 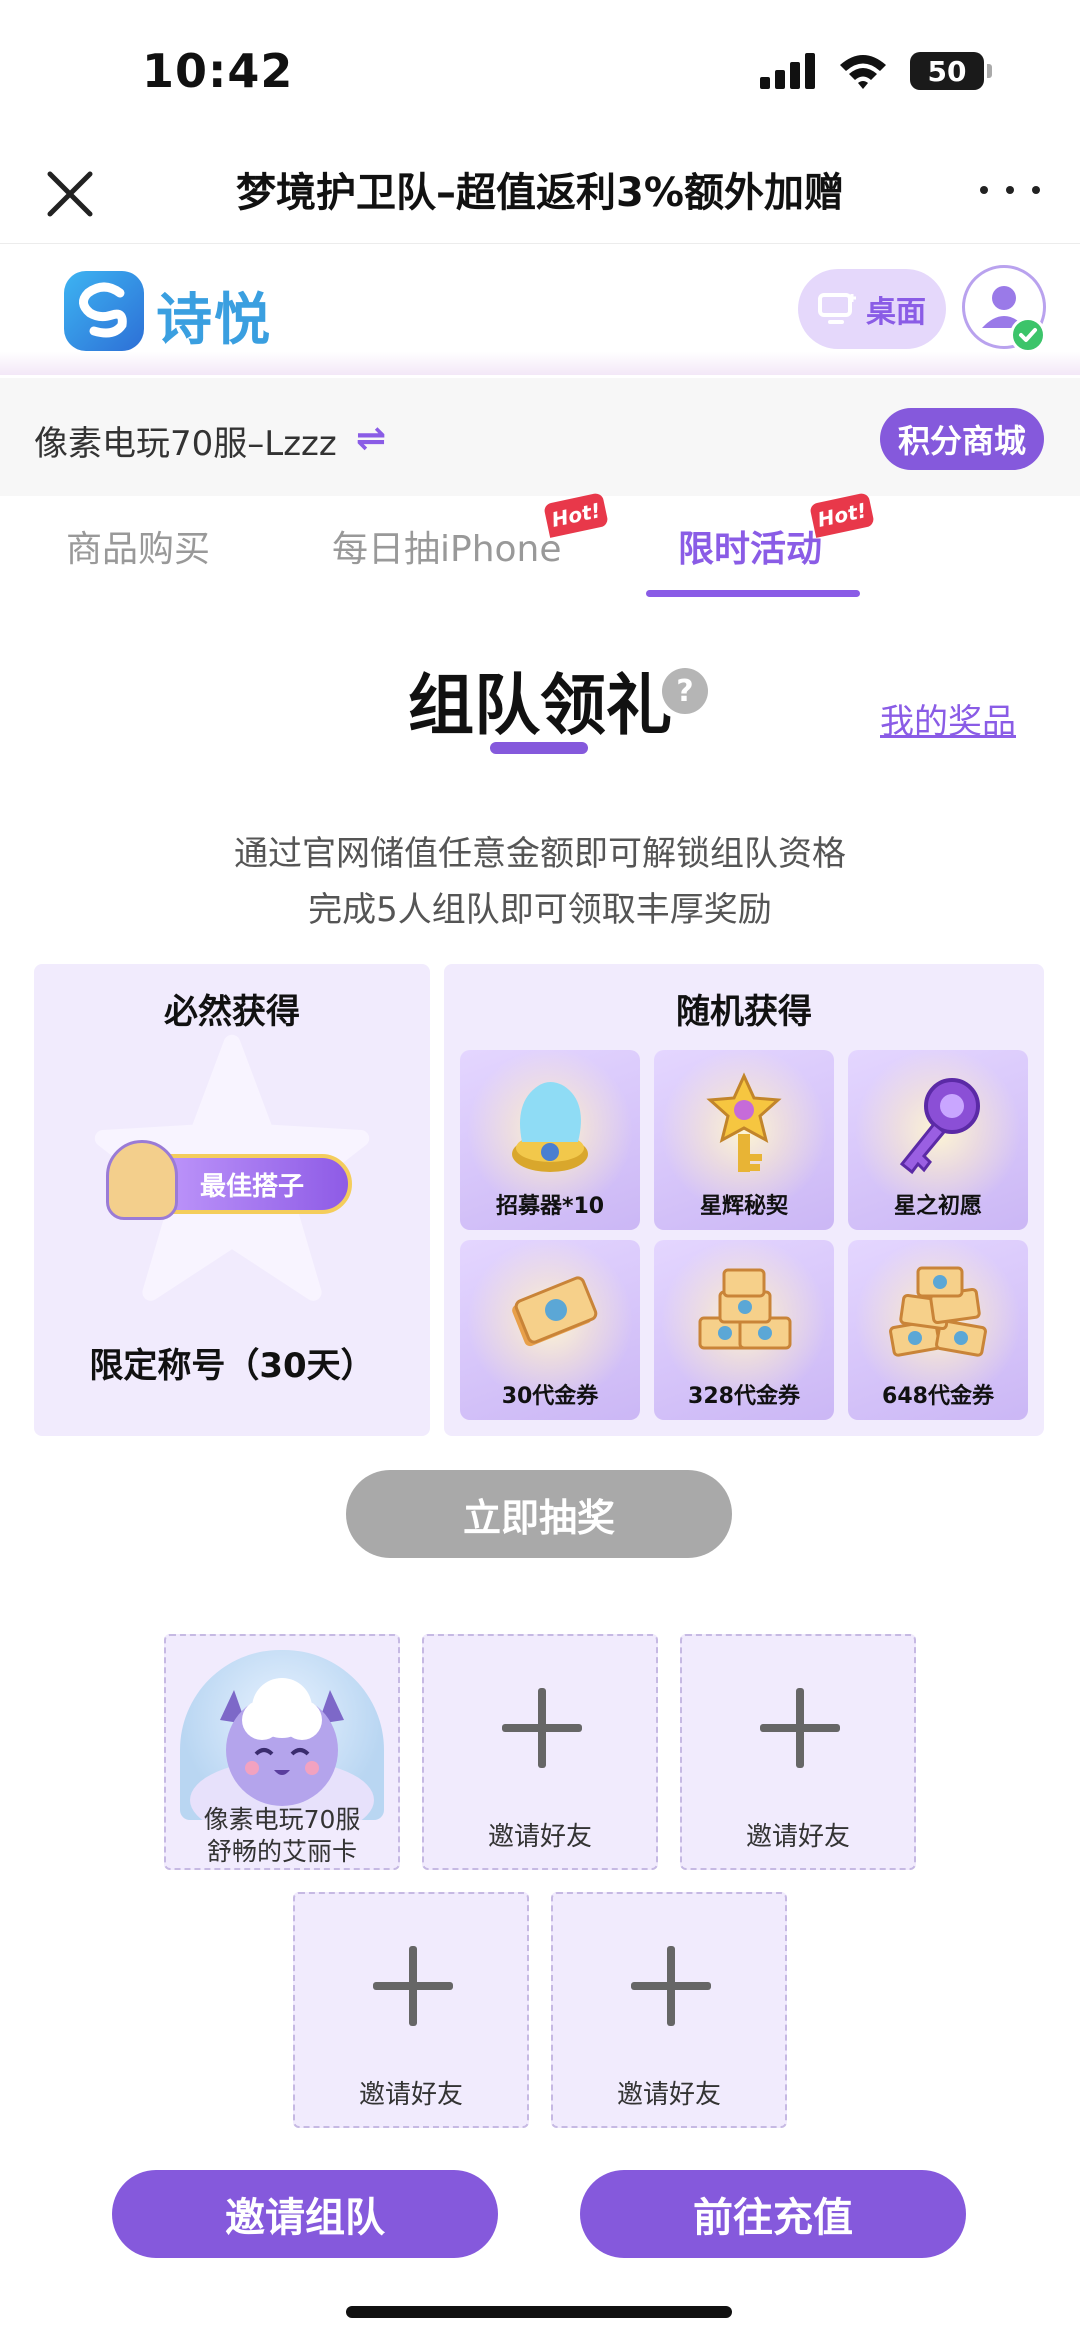 What do you see at coordinates (232, 1012) in the screenshot?
I see `guaranteed-reward-heading: 必然获得` at bounding box center [232, 1012].